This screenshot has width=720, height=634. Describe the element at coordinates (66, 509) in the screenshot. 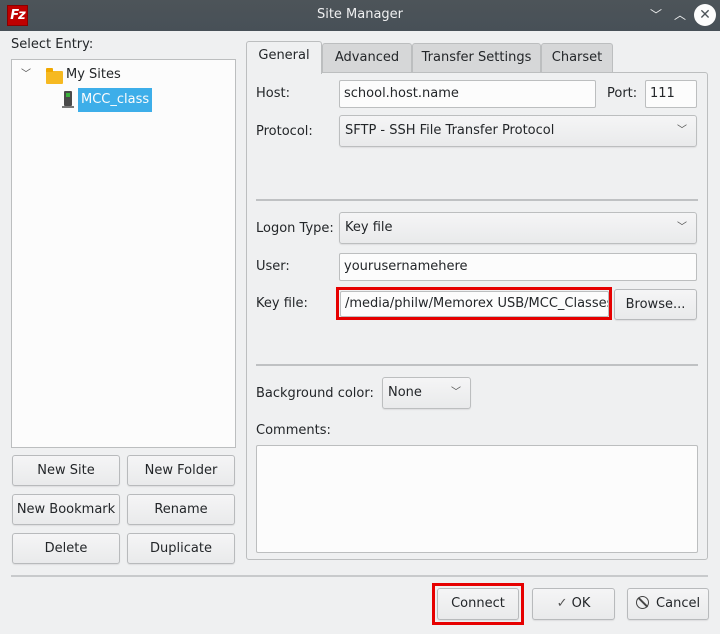

I see `new-bookmark-button: New Bookmark` at that location.